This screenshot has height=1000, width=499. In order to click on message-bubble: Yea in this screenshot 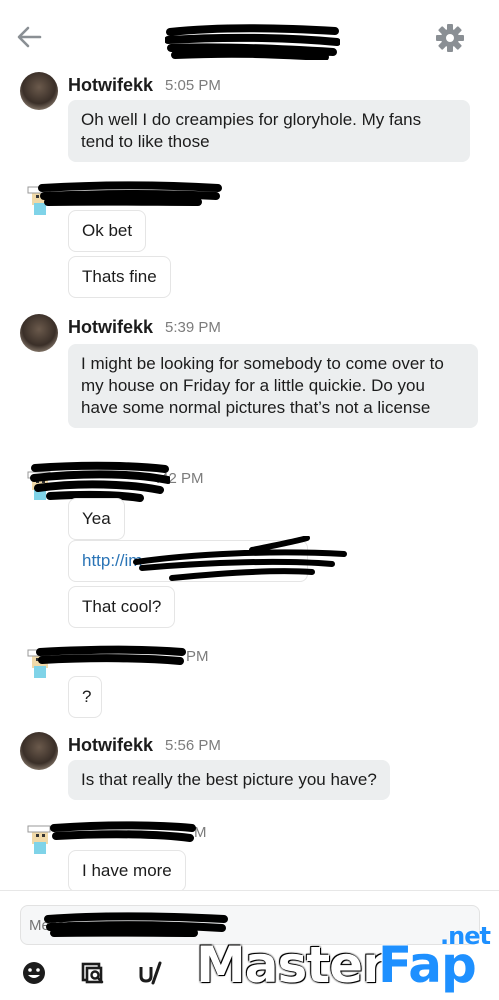, I will do `click(96, 519)`.